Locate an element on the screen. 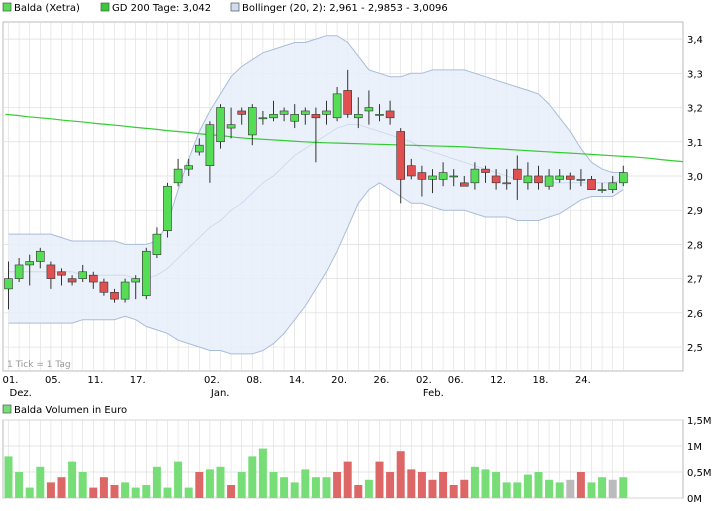  legend-swatch-stock is located at coordinates (7, 7).